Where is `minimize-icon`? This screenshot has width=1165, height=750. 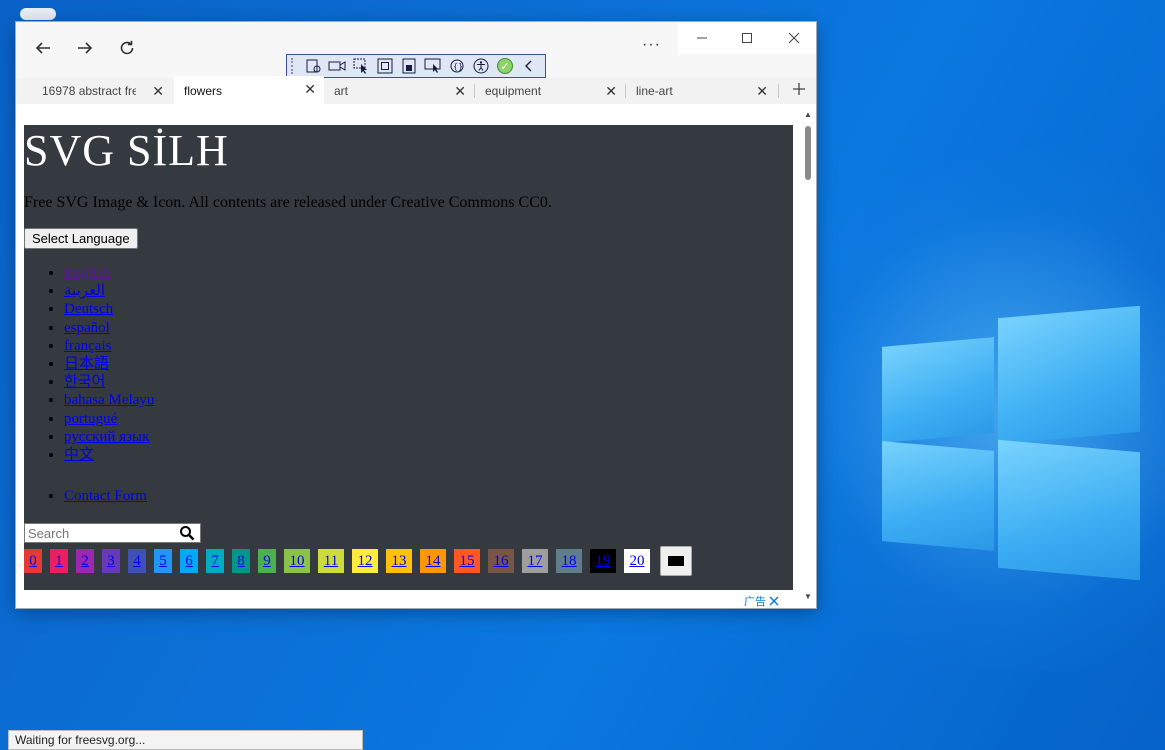 minimize-icon is located at coordinates (702, 38).